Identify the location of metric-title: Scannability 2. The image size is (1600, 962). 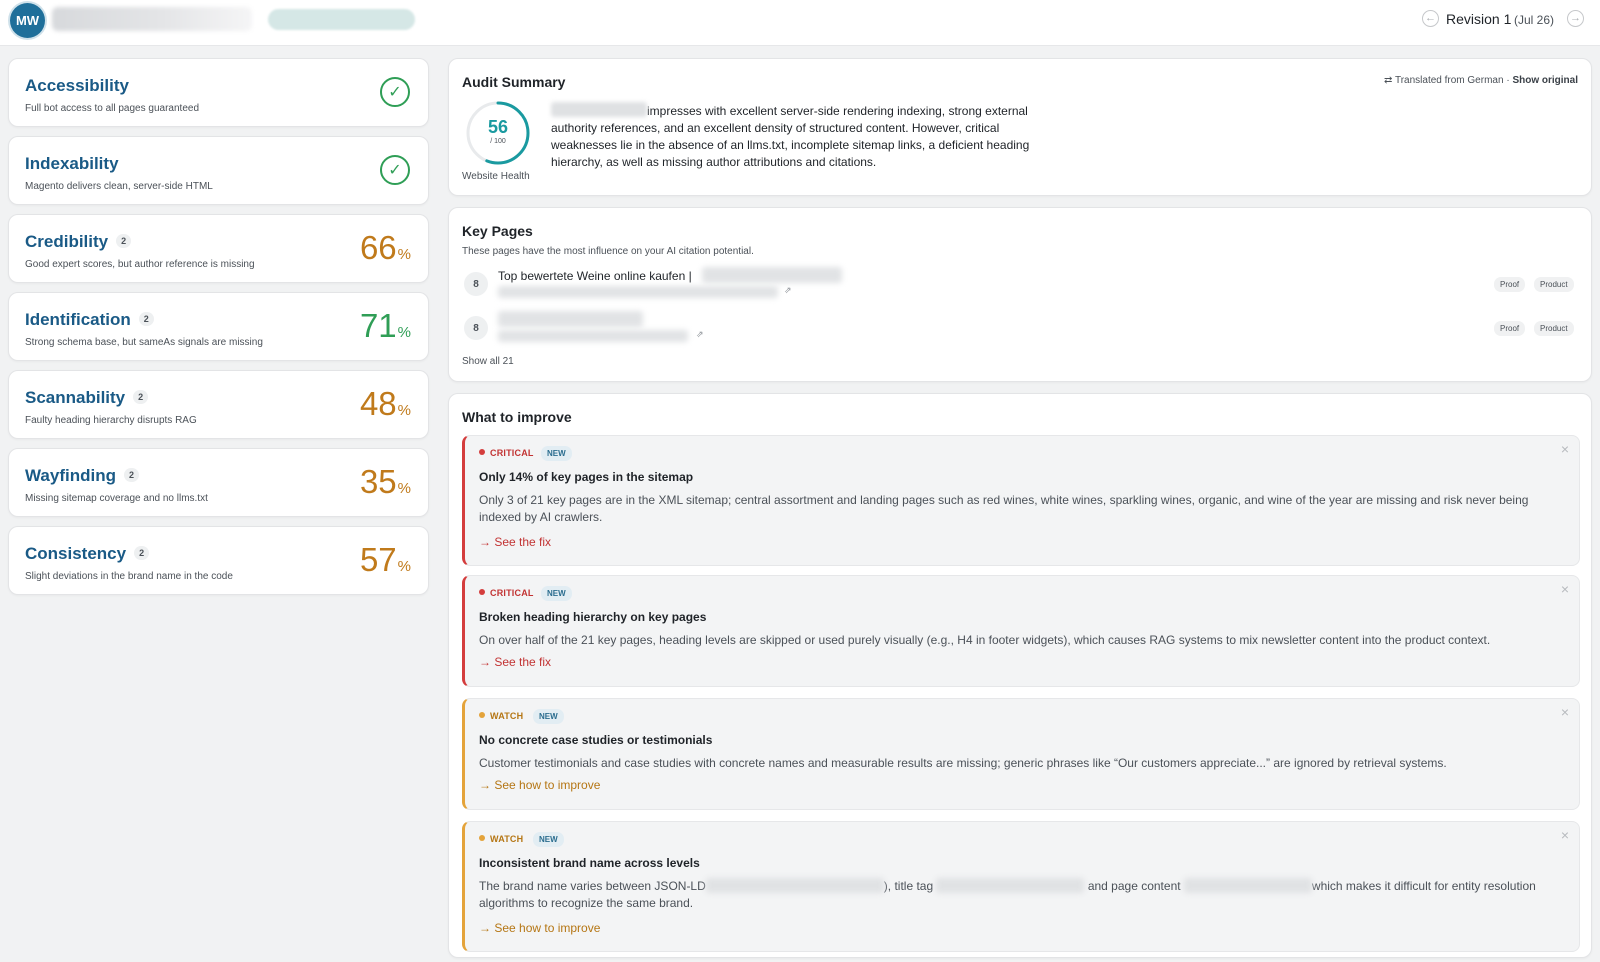
(87, 398).